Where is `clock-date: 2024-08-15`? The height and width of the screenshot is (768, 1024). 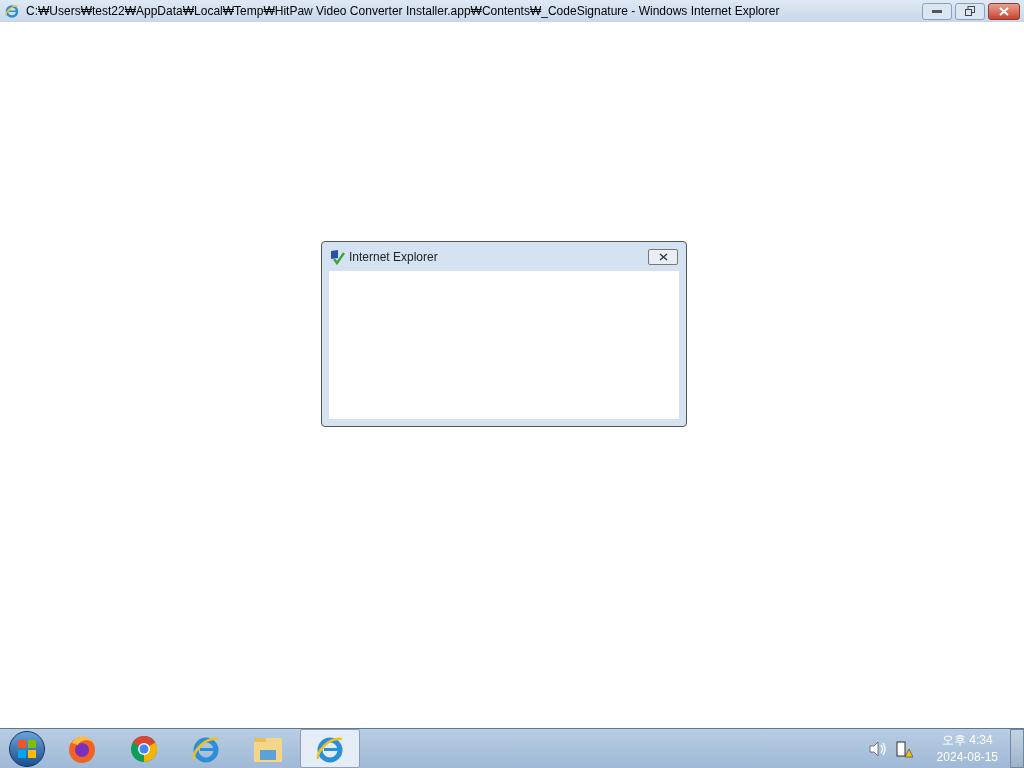 clock-date: 2024-08-15 is located at coordinates (967, 757).